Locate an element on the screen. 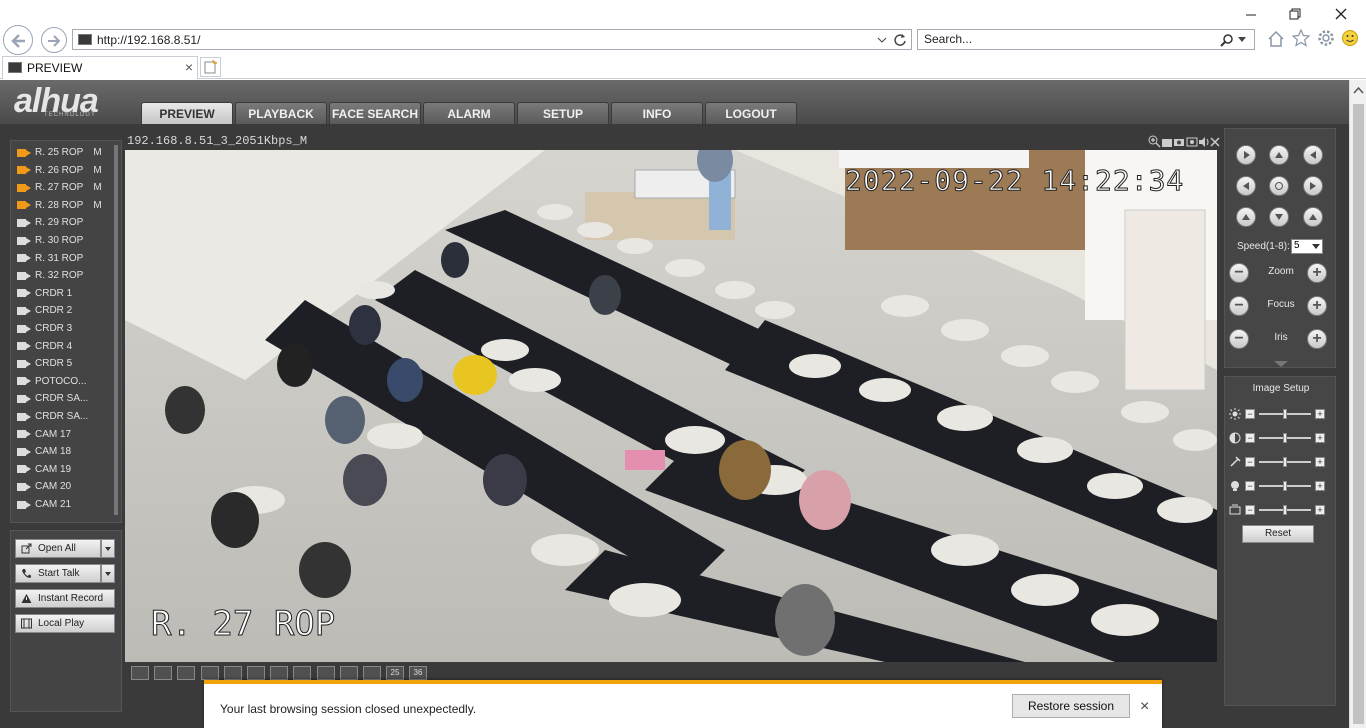 The width and height of the screenshot is (1366, 728). zoom-minus-button: − is located at coordinates (1239, 273).